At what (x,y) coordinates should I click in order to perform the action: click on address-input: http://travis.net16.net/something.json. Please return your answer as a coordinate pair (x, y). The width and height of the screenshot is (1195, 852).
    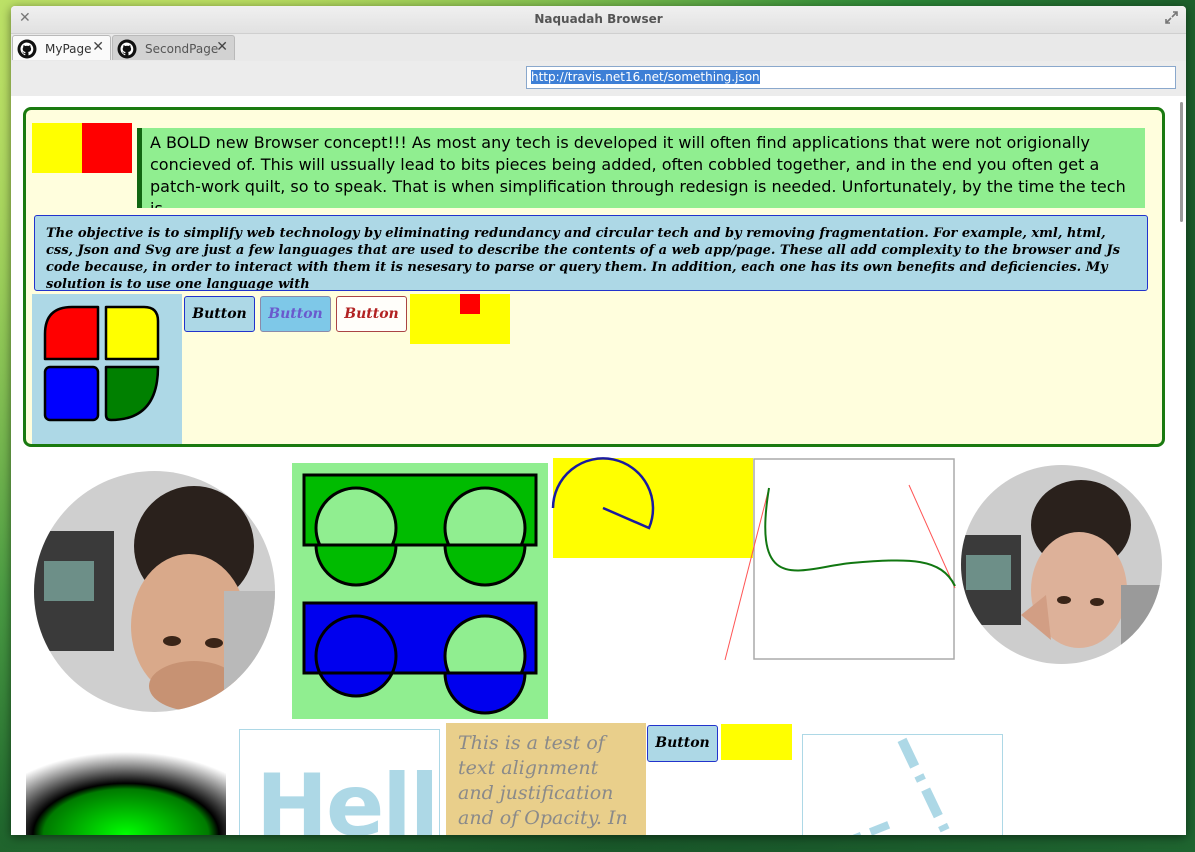
    Looking at the image, I should click on (851, 77).